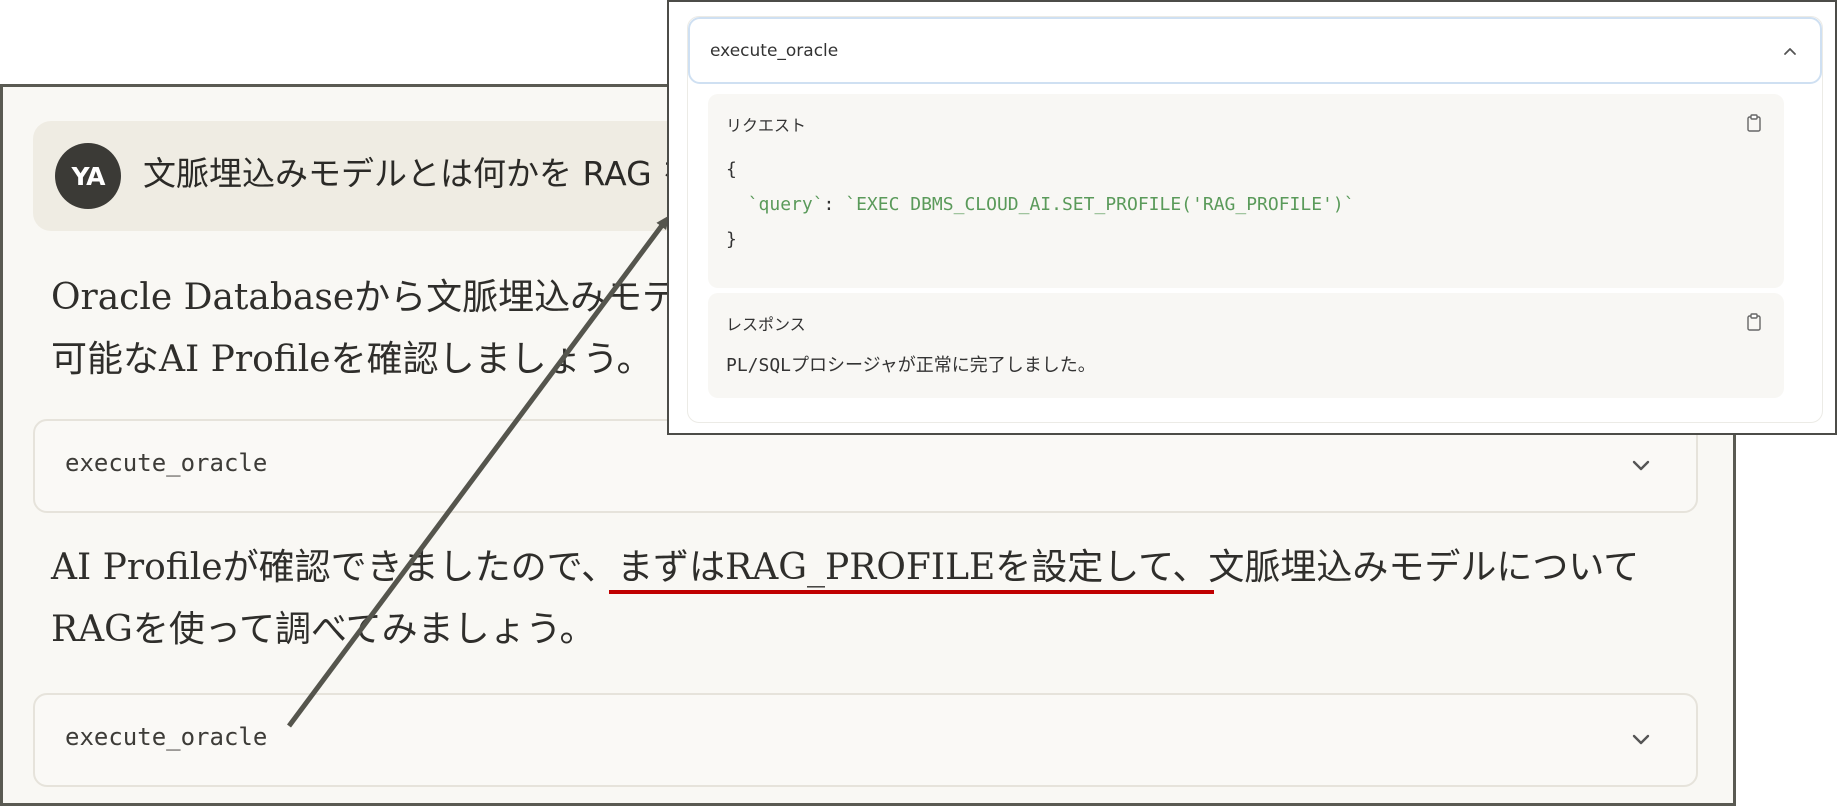 The width and height of the screenshot is (1837, 811). What do you see at coordinates (913, 567) in the screenshot?
I see `highlighted-text: まずはRAG_PROFILEを設定して、` at bounding box center [913, 567].